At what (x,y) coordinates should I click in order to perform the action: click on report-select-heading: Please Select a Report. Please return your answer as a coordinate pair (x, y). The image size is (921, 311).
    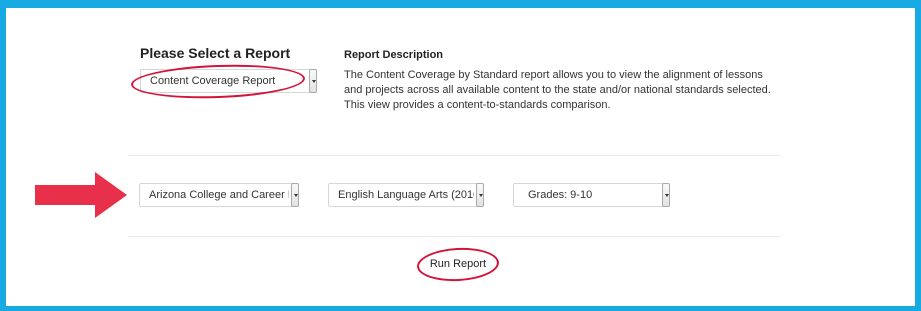
    Looking at the image, I should click on (215, 53).